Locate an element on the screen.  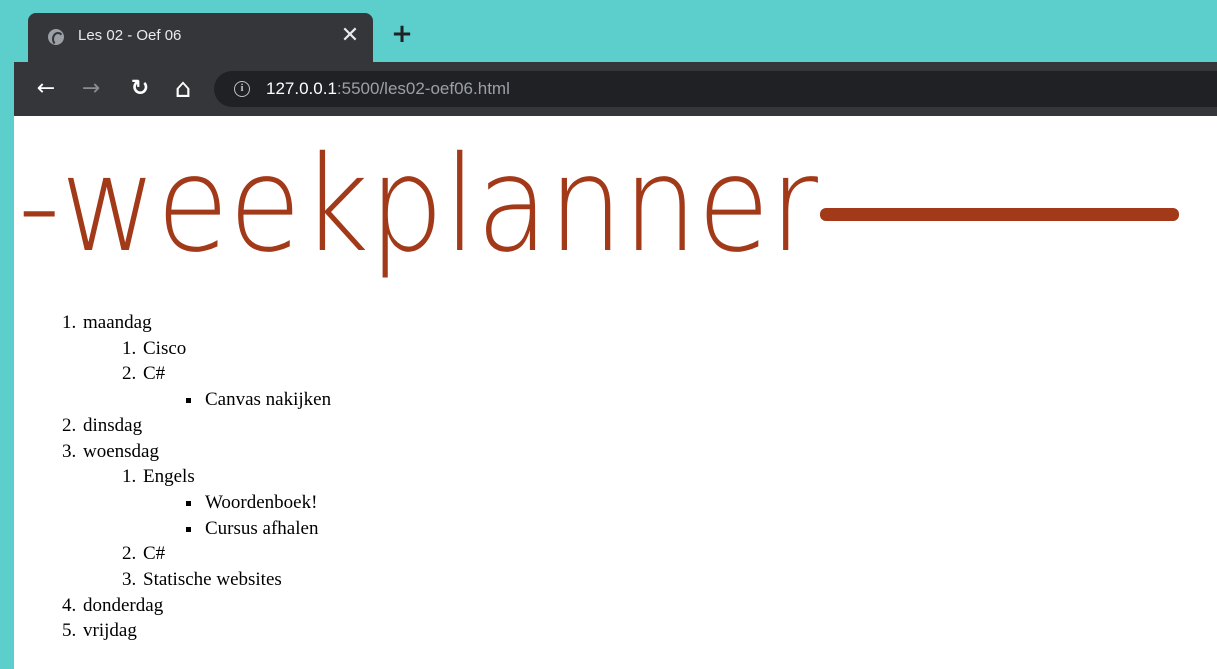
task-item: Cursus afhalen is located at coordinates (267, 529).